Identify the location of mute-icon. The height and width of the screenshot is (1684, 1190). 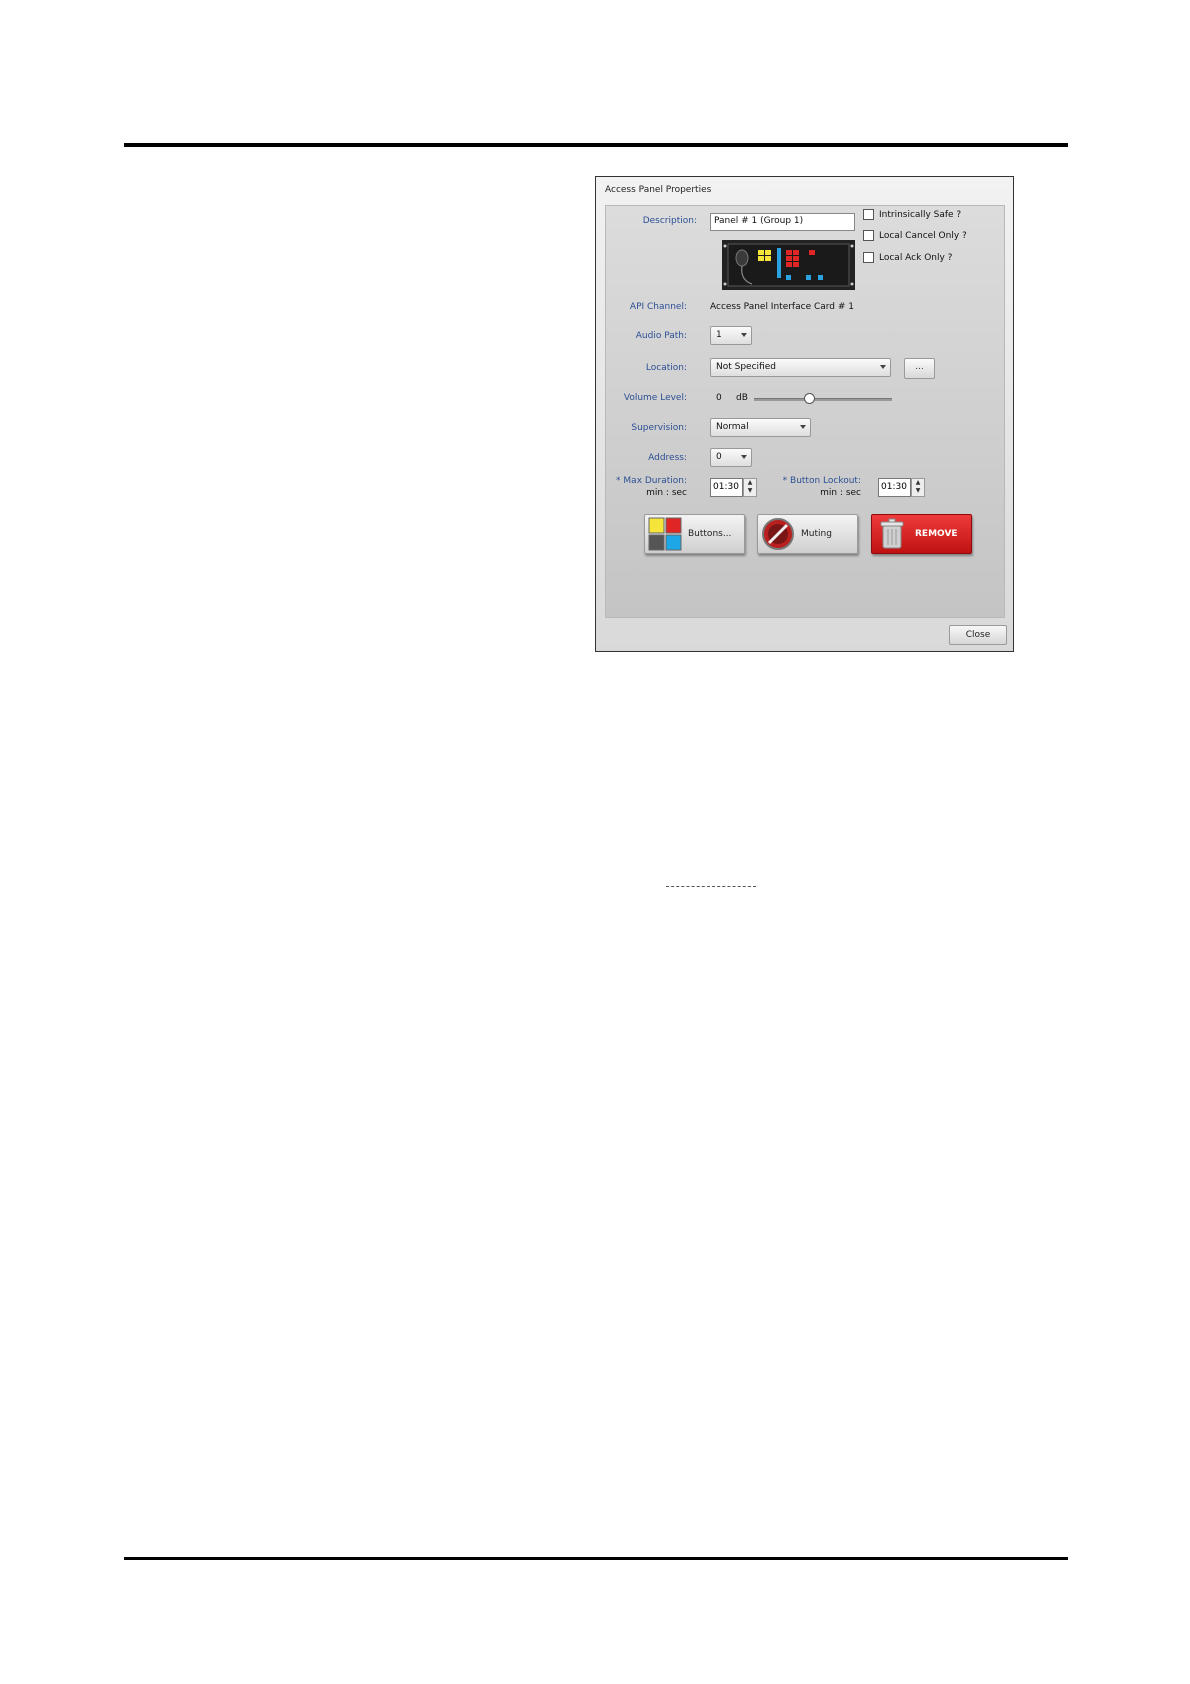
(778, 534).